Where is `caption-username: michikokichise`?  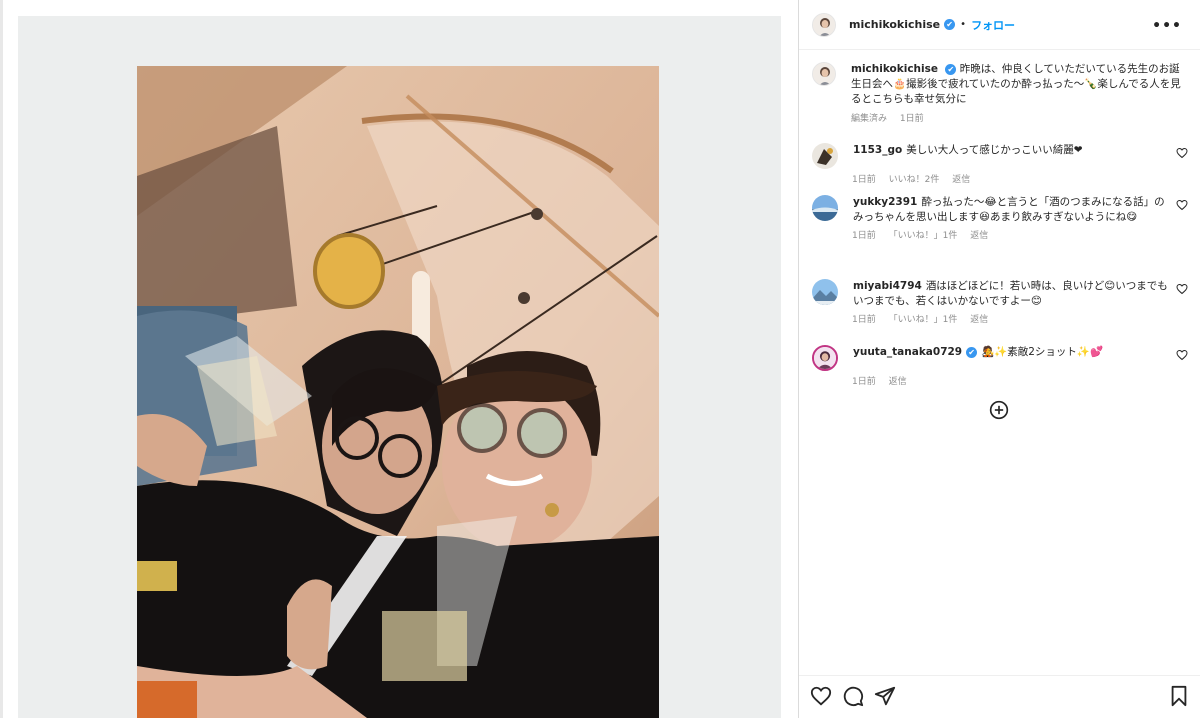 caption-username: michikokichise is located at coordinates (894, 69).